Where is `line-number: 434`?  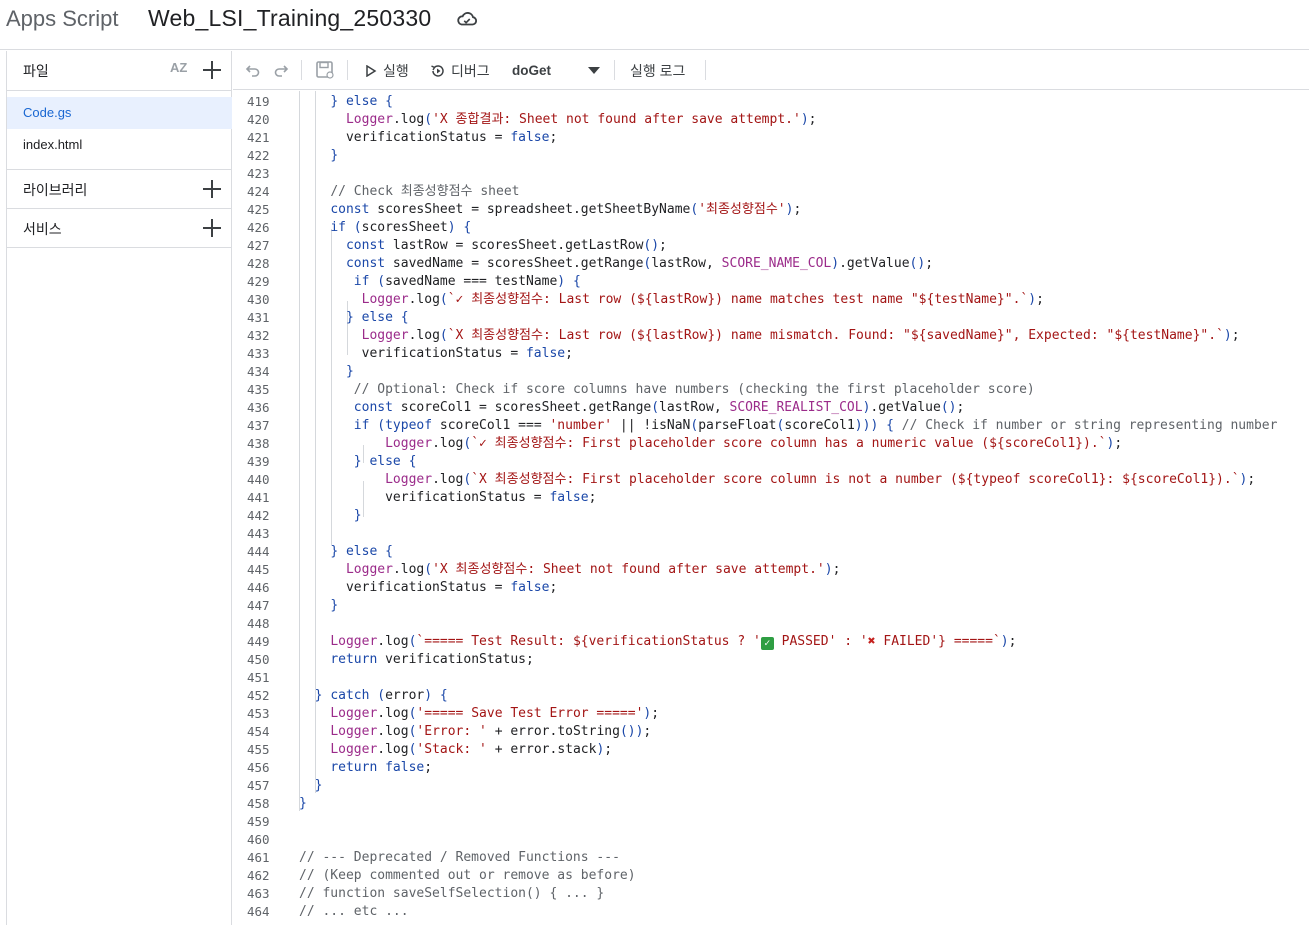
line-number: 434 is located at coordinates (258, 371).